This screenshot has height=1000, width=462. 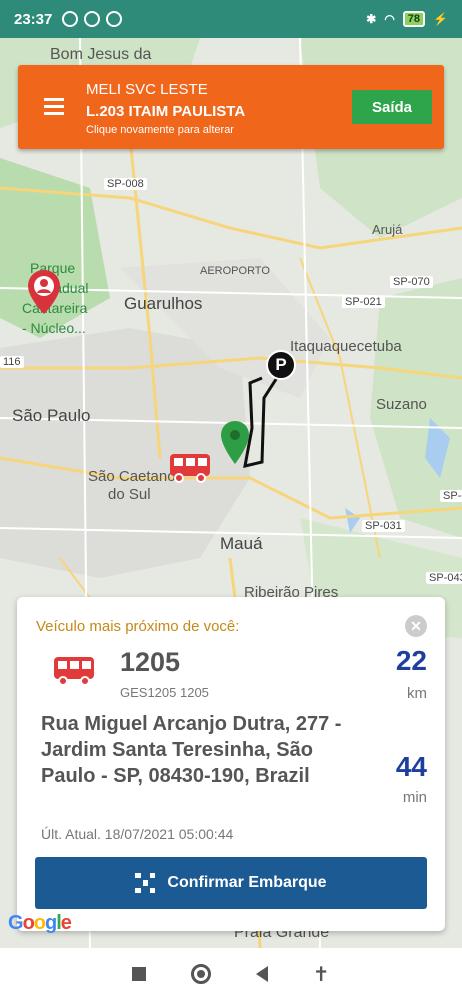 I want to click on battery-icon: 78, so click(x=414, y=19).